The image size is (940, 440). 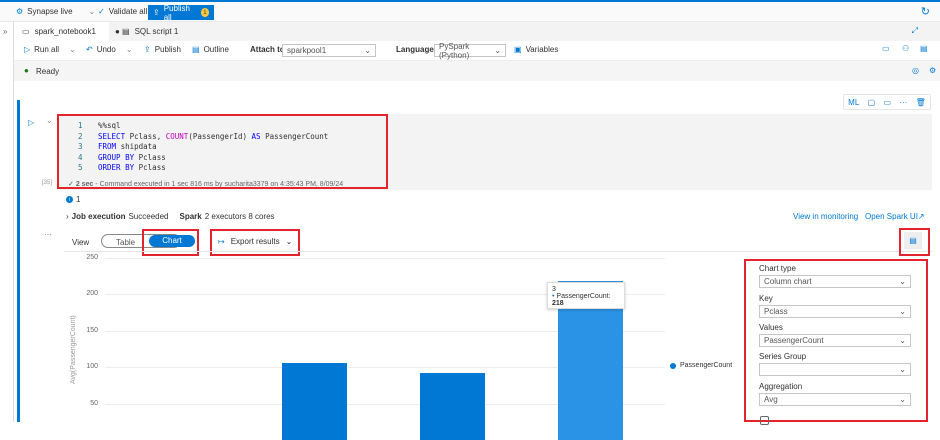 I want to click on stacked-checkbox, so click(x=764, y=420).